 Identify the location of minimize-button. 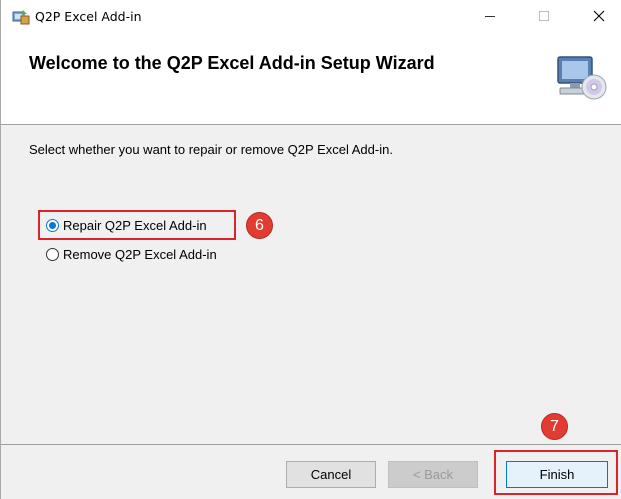
(490, 16).